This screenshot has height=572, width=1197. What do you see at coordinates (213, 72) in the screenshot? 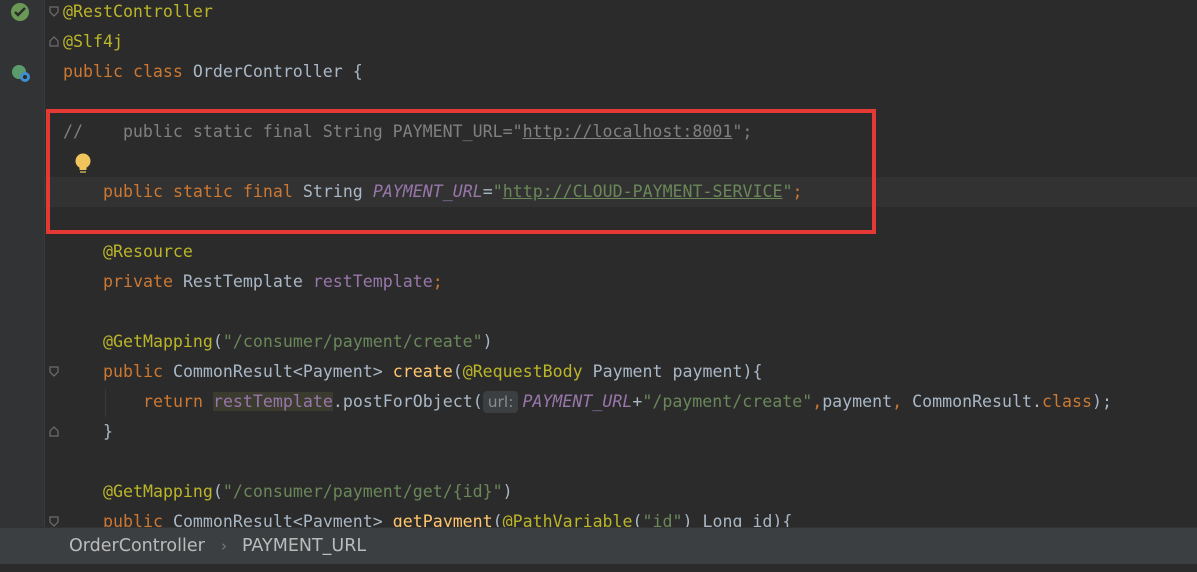
I see `code-line-3: public class OrderController {` at bounding box center [213, 72].